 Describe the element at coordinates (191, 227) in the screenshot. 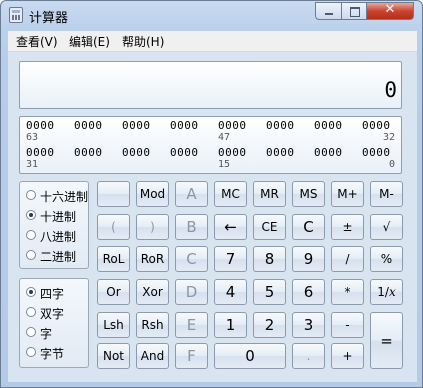

I see `key-b-button: B` at that location.